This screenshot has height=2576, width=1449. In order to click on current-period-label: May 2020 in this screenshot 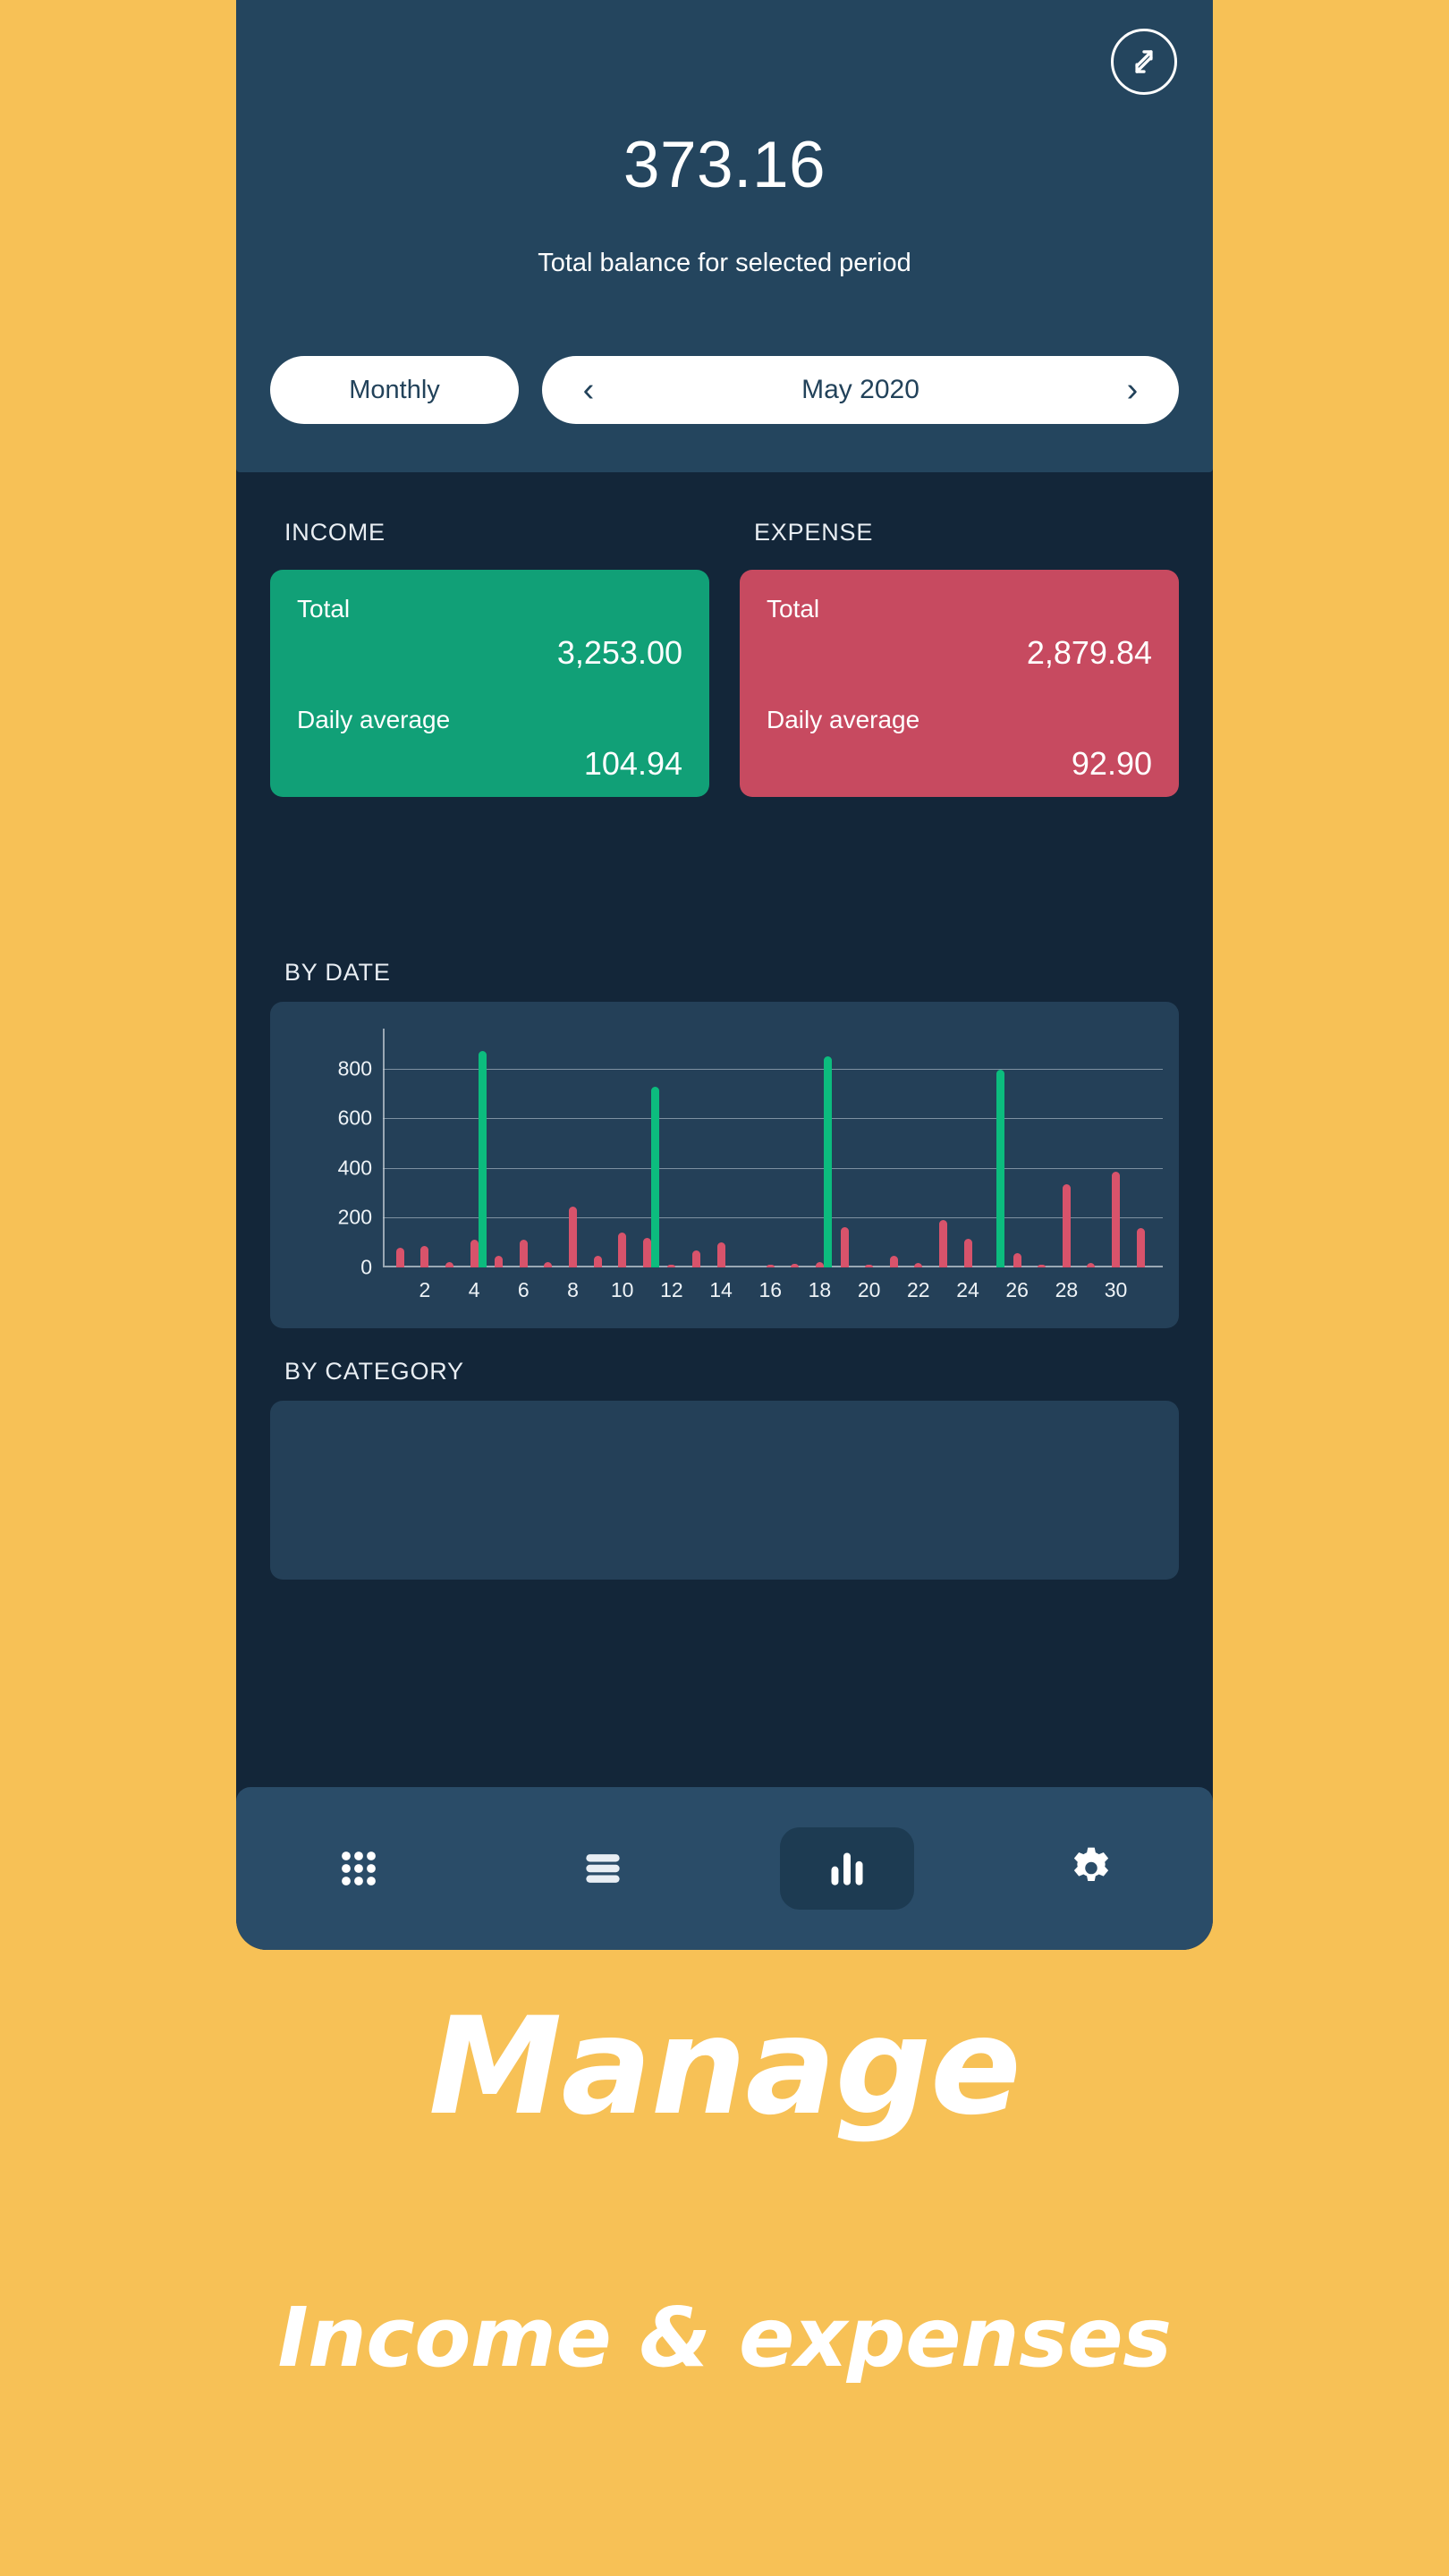, I will do `click(860, 390)`.